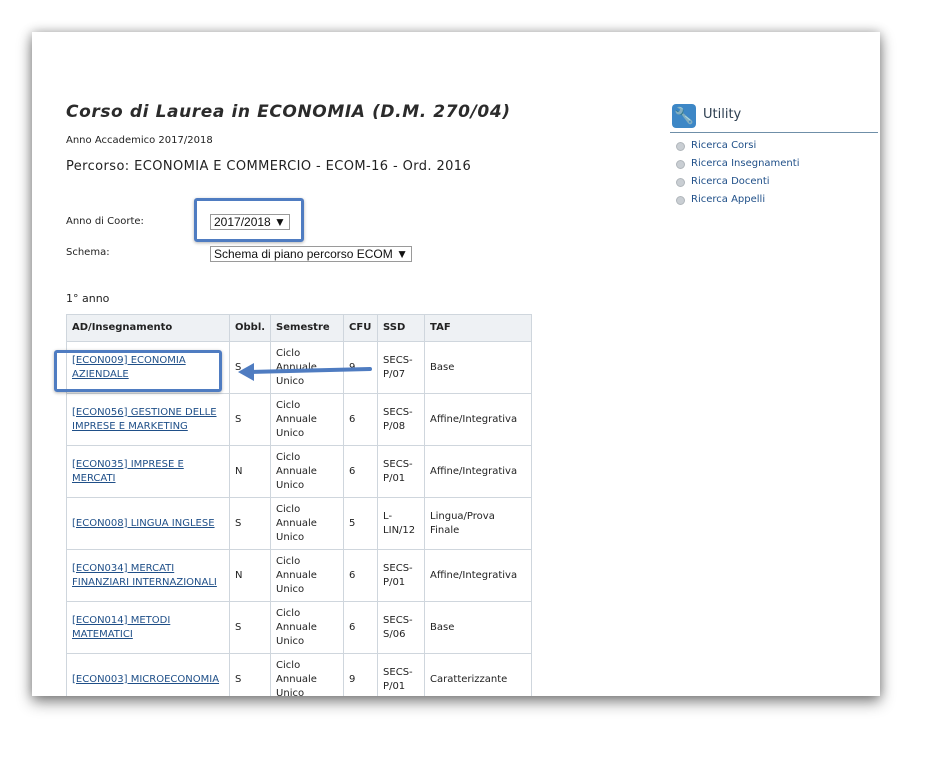  I want to click on col-ssd: SSD, so click(401, 328).